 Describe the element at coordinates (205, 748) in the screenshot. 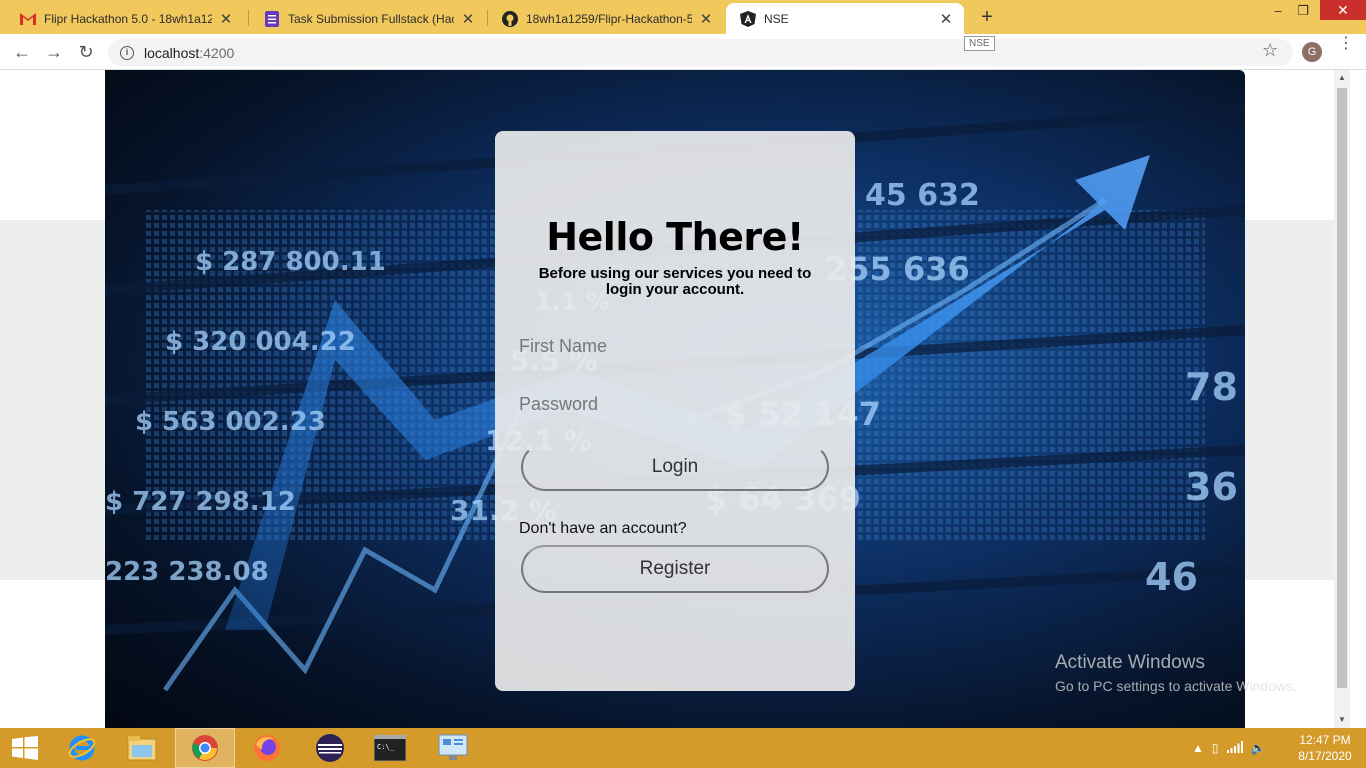

I see `chrome-icon` at that location.